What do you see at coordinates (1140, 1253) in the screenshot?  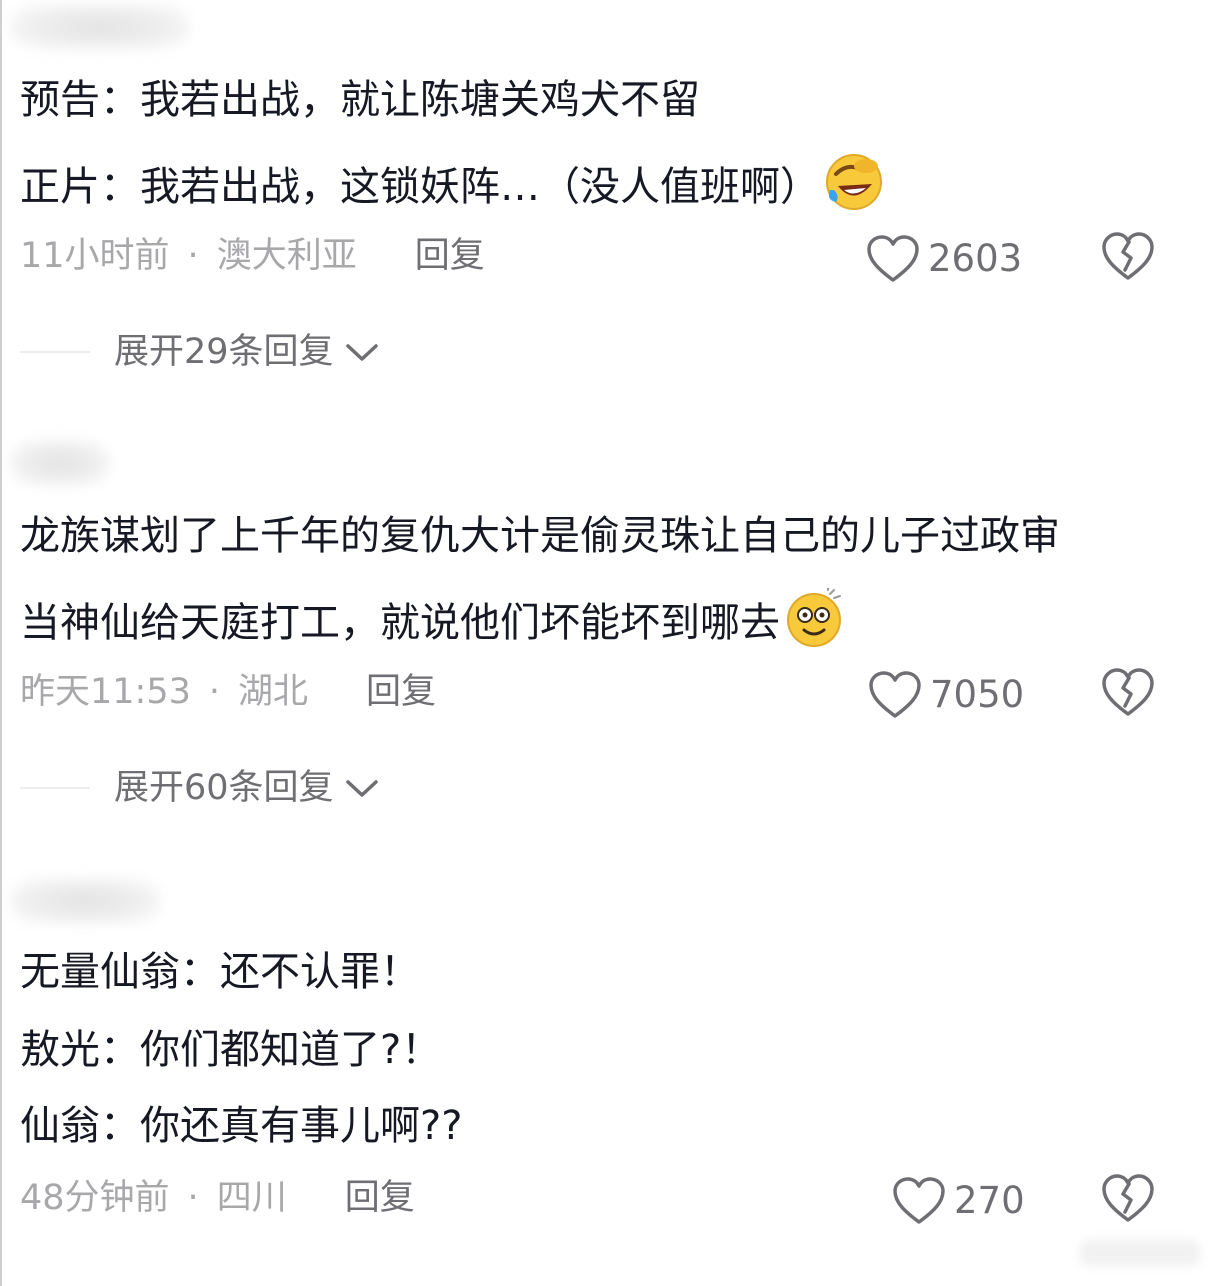 I see `watermark` at bounding box center [1140, 1253].